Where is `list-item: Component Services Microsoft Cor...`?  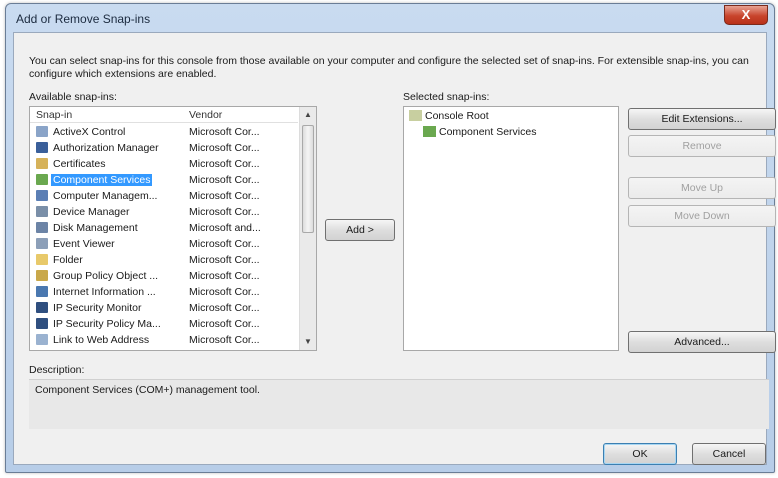
list-item: Component Services Microsoft Cor... is located at coordinates (164, 180).